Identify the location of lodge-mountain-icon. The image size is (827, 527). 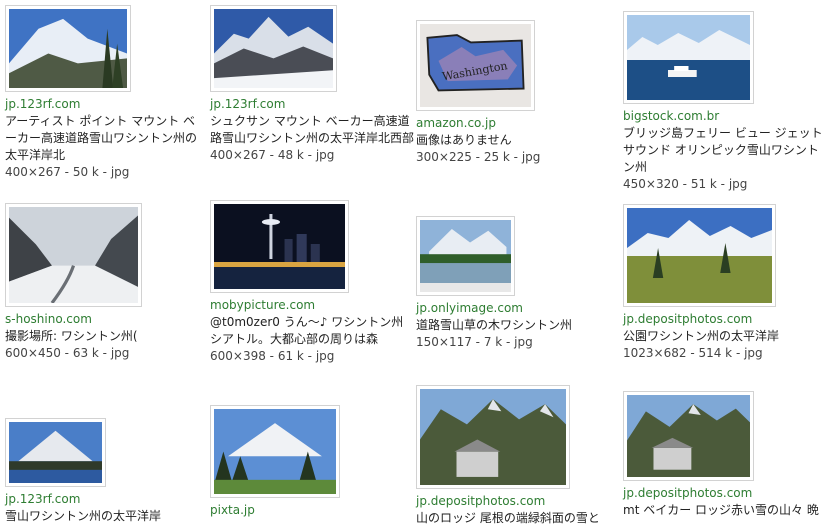
(493, 437).